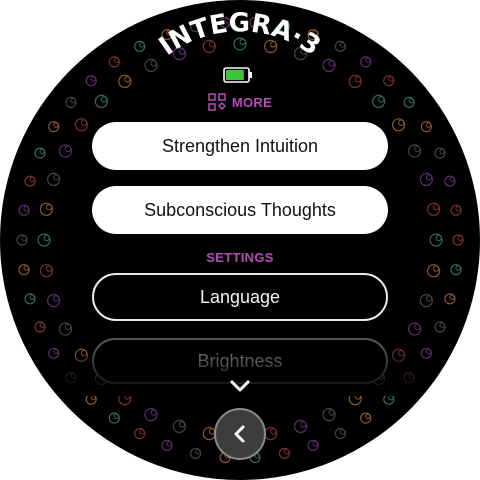 The height and width of the screenshot is (480, 480). I want to click on more-label: MORE, so click(252, 102).